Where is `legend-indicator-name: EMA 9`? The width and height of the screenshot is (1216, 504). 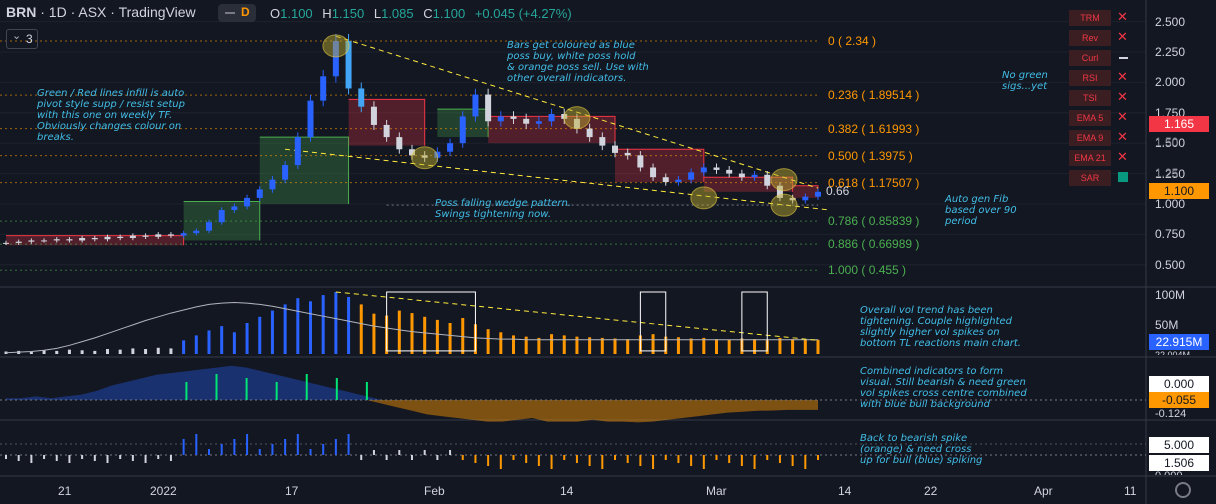 legend-indicator-name: EMA 9 is located at coordinates (1090, 138).